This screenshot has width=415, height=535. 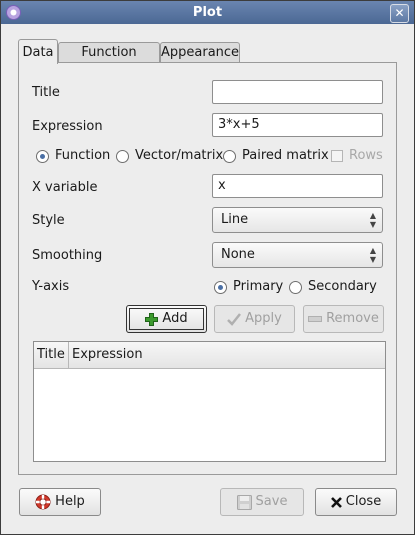 I want to click on remove-button: Remove, so click(x=343, y=319).